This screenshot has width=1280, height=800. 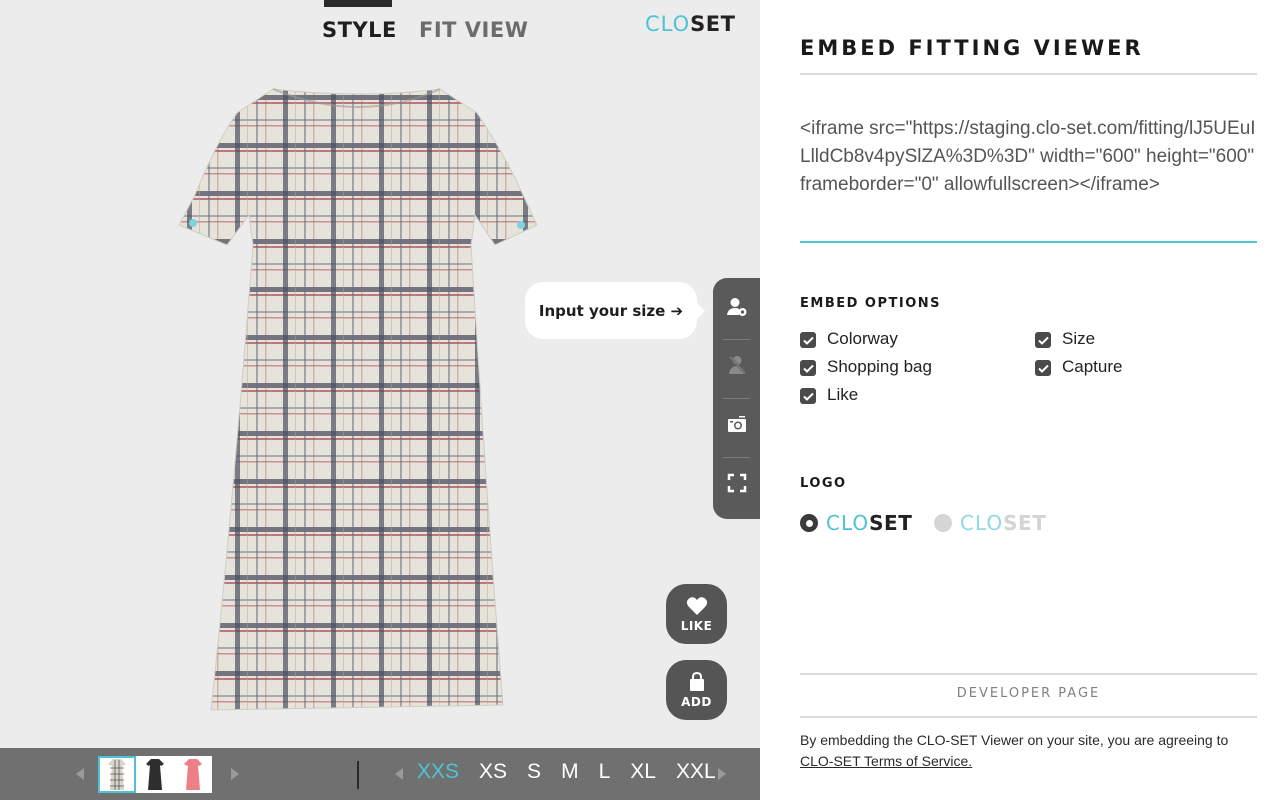 I want to click on tab-style: STYLE, so click(x=359, y=30).